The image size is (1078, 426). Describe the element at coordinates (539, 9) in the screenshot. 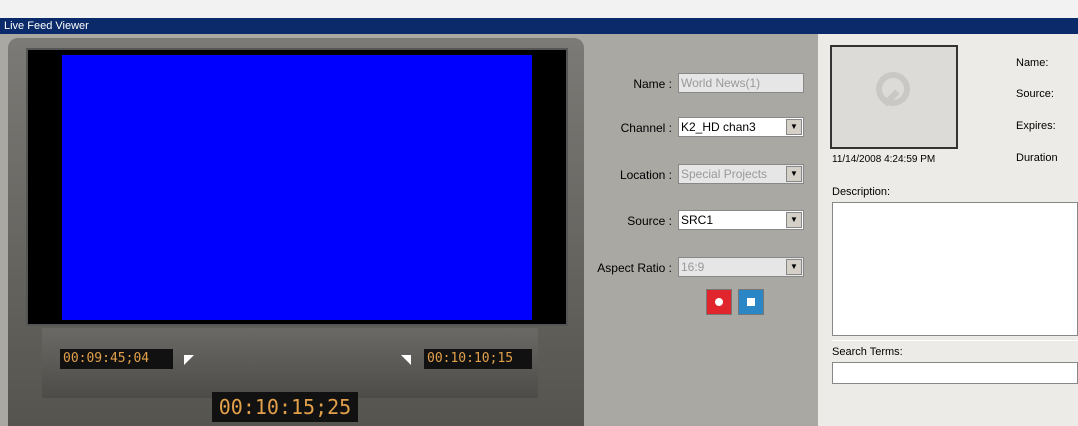

I see `top-strip` at that location.